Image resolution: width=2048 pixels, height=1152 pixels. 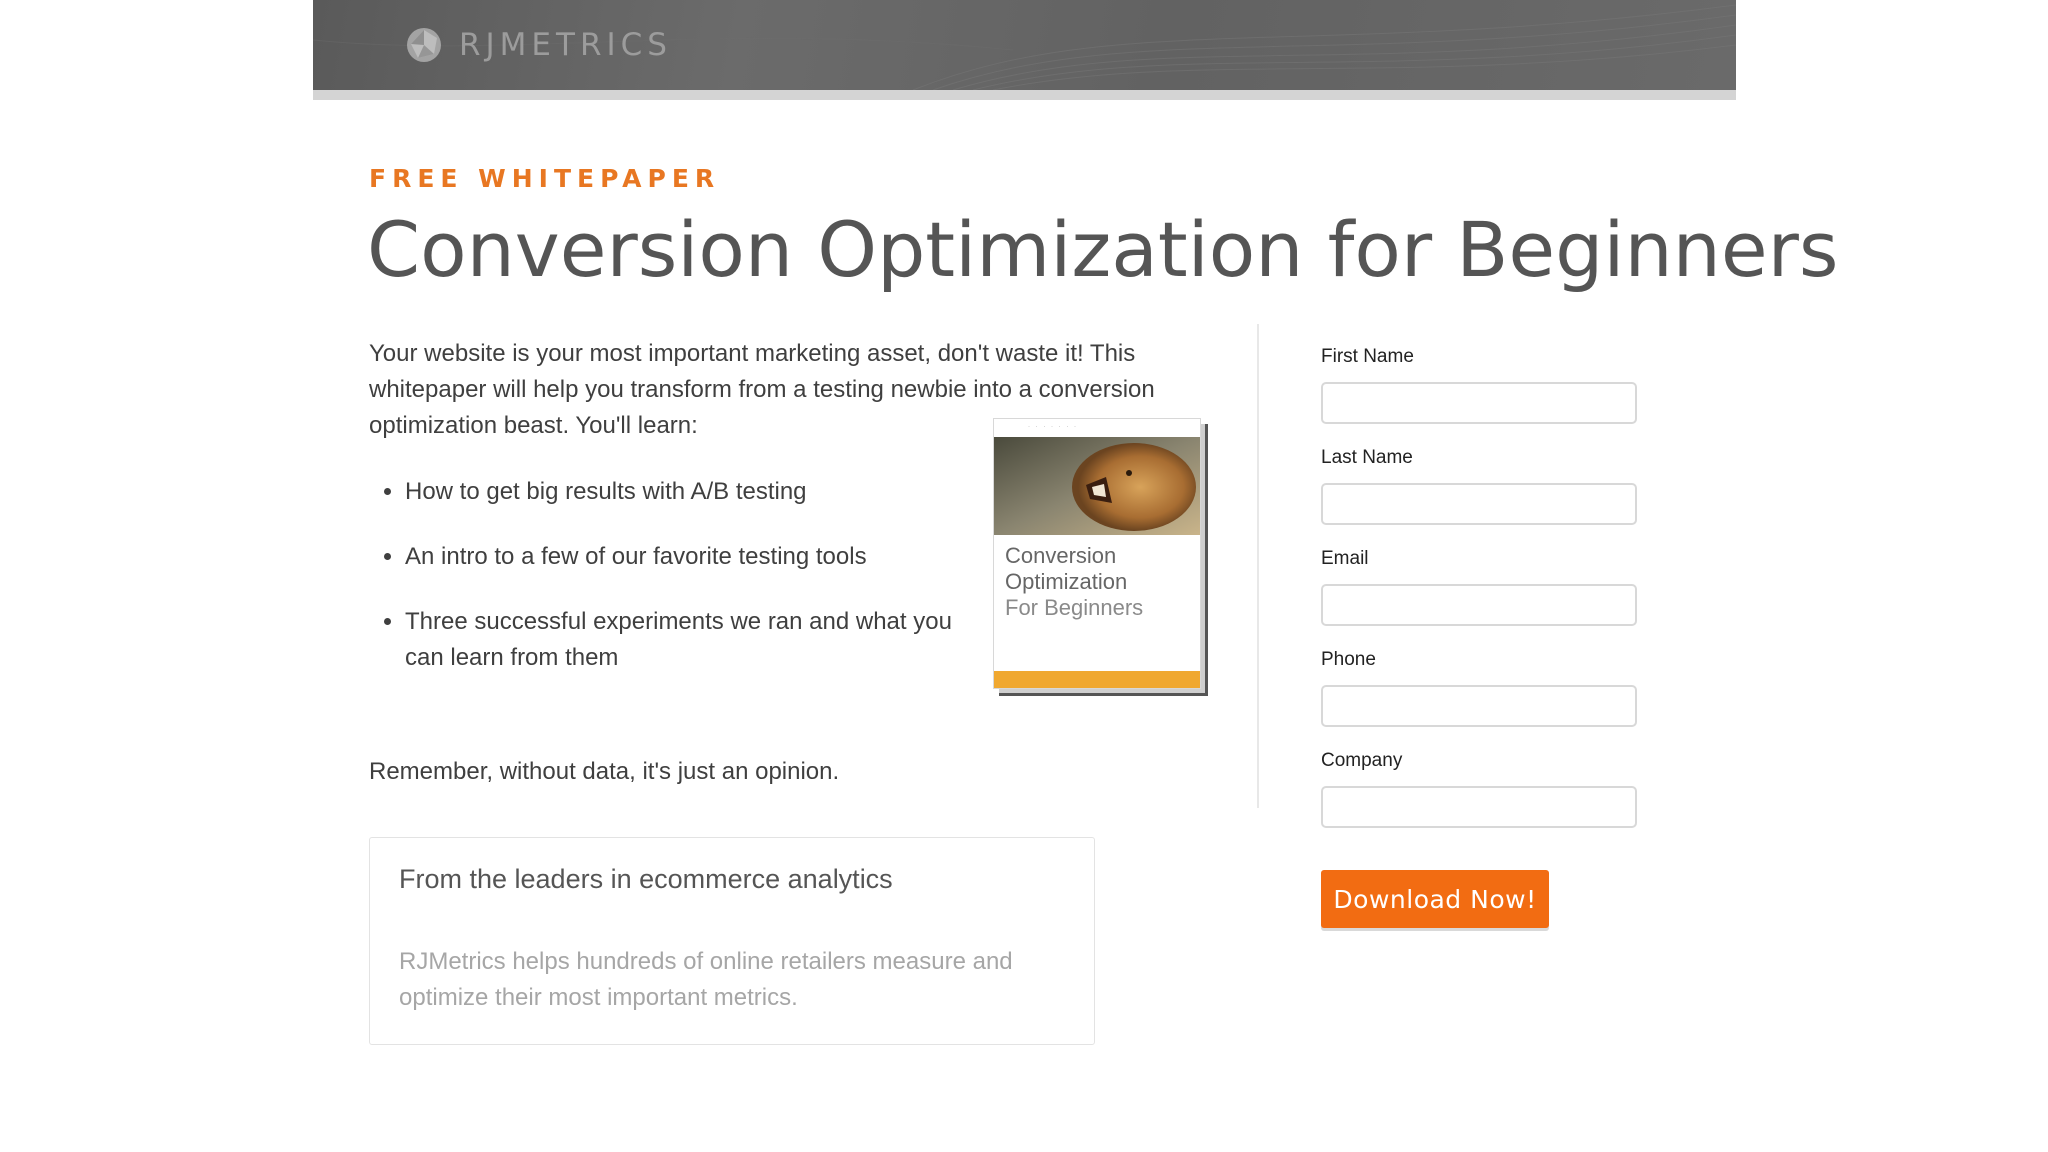 What do you see at coordinates (1061, 555) in the screenshot?
I see `book-title-line: Conversion` at bounding box center [1061, 555].